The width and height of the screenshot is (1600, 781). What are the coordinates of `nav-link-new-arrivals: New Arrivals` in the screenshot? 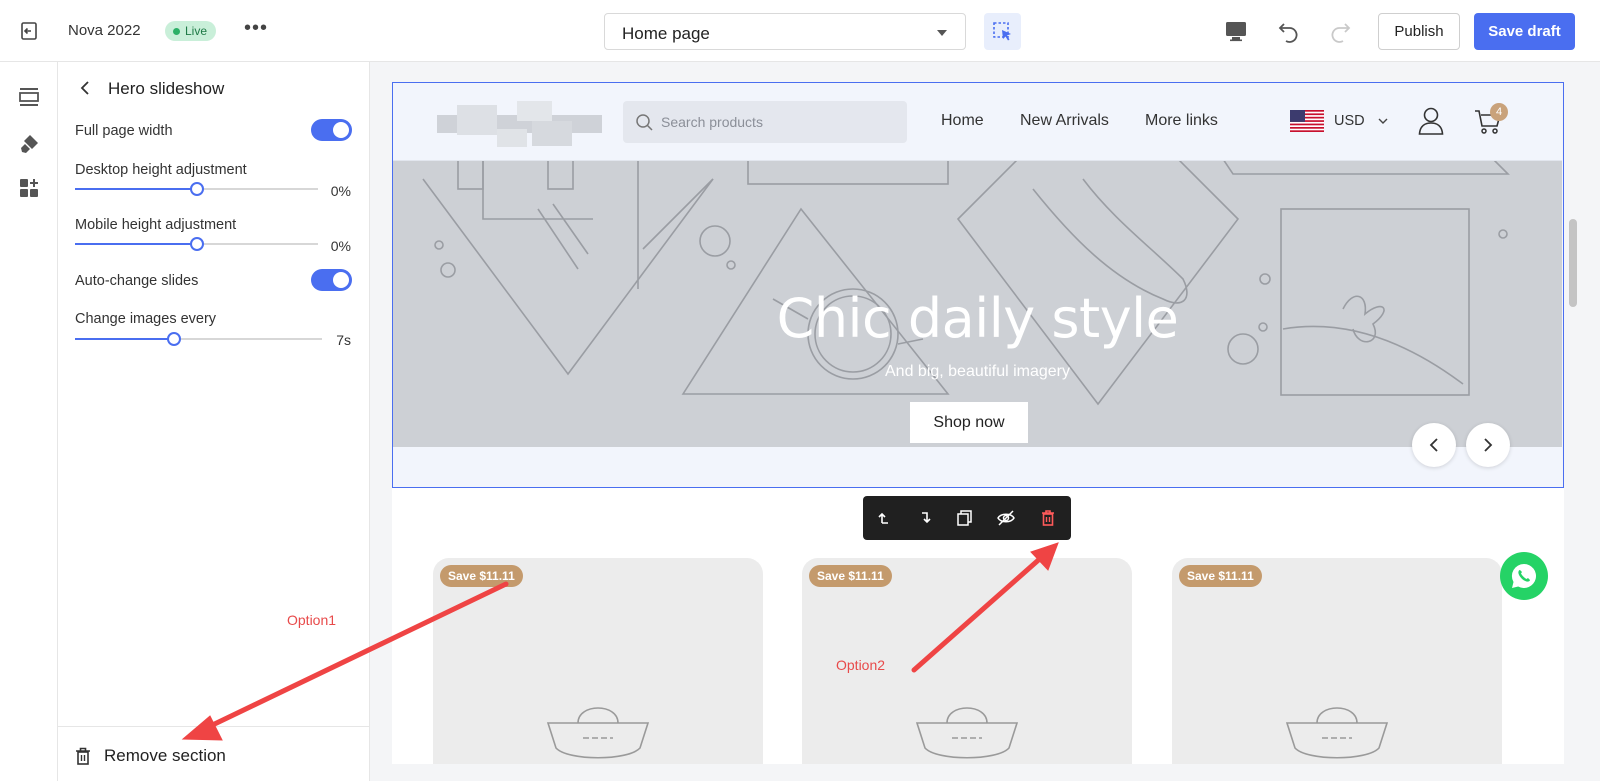 It's located at (1064, 121).